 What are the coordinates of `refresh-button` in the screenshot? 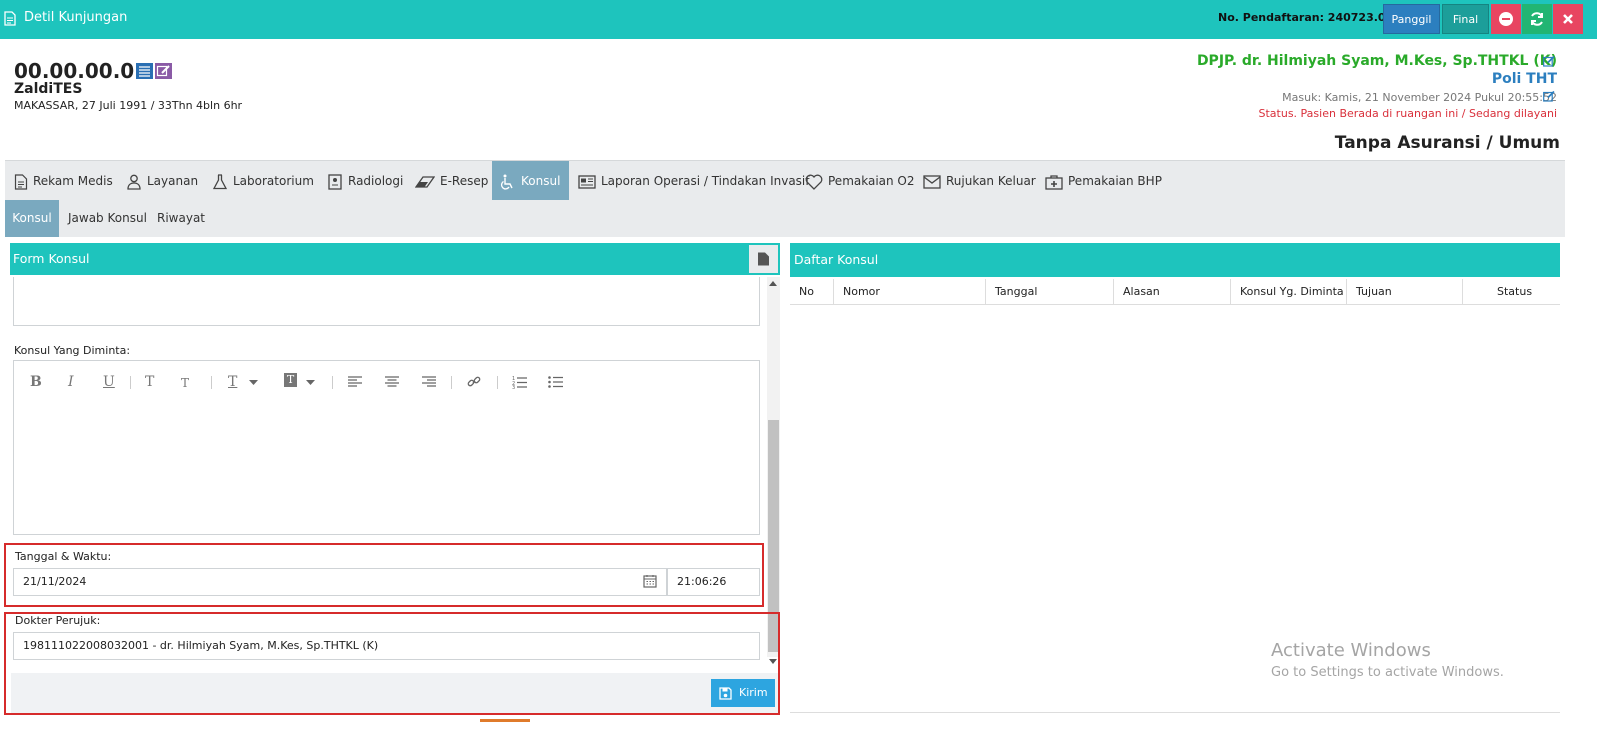 It's located at (1537, 19).